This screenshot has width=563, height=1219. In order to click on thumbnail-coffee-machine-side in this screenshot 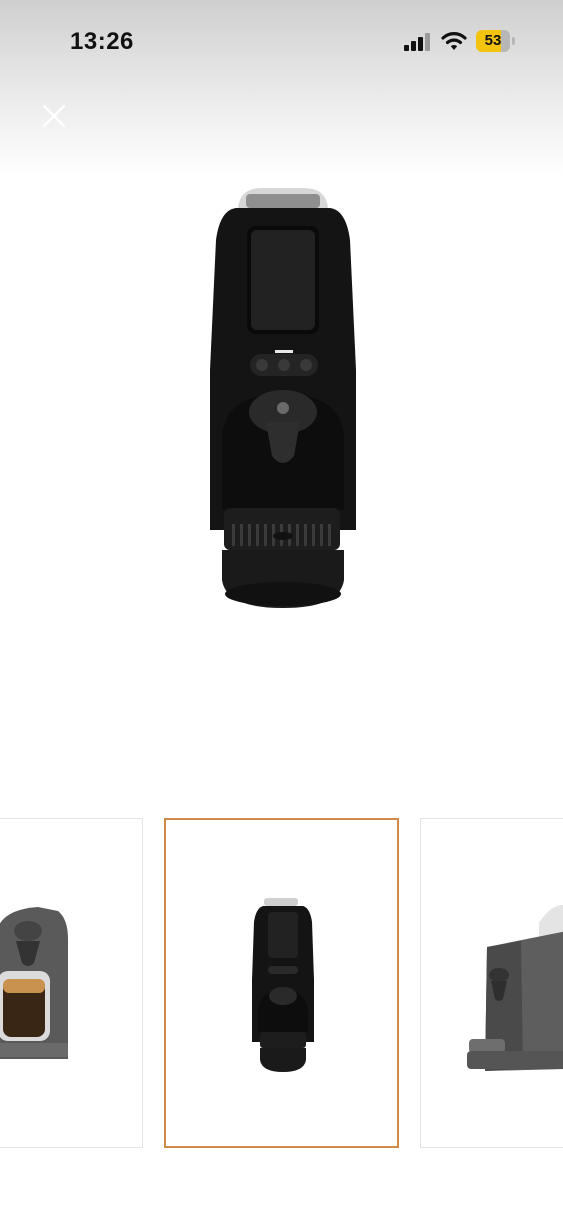, I will do `click(491, 983)`.